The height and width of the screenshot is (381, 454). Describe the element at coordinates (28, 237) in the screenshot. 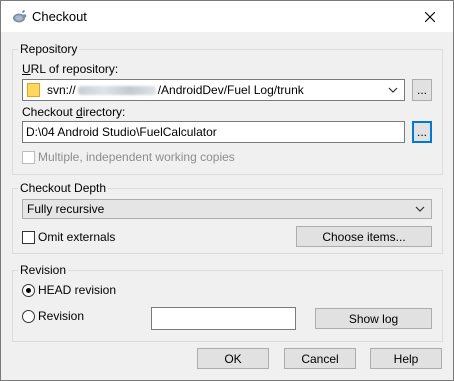

I see `omit-externals-checkbox` at that location.